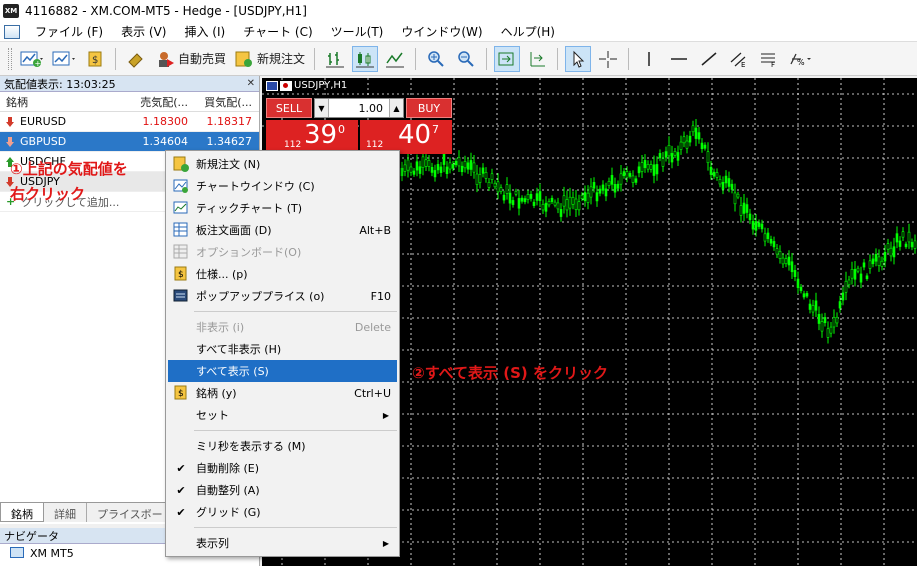 This screenshot has width=917, height=566. Describe the element at coordinates (578, 58) in the screenshot. I see `cursor-icon` at that location.